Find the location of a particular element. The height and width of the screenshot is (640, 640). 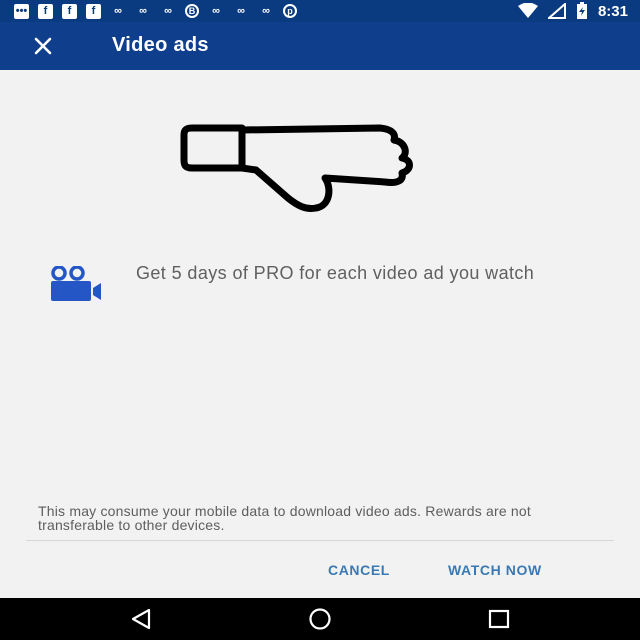

navigation-bar is located at coordinates (320, 619).